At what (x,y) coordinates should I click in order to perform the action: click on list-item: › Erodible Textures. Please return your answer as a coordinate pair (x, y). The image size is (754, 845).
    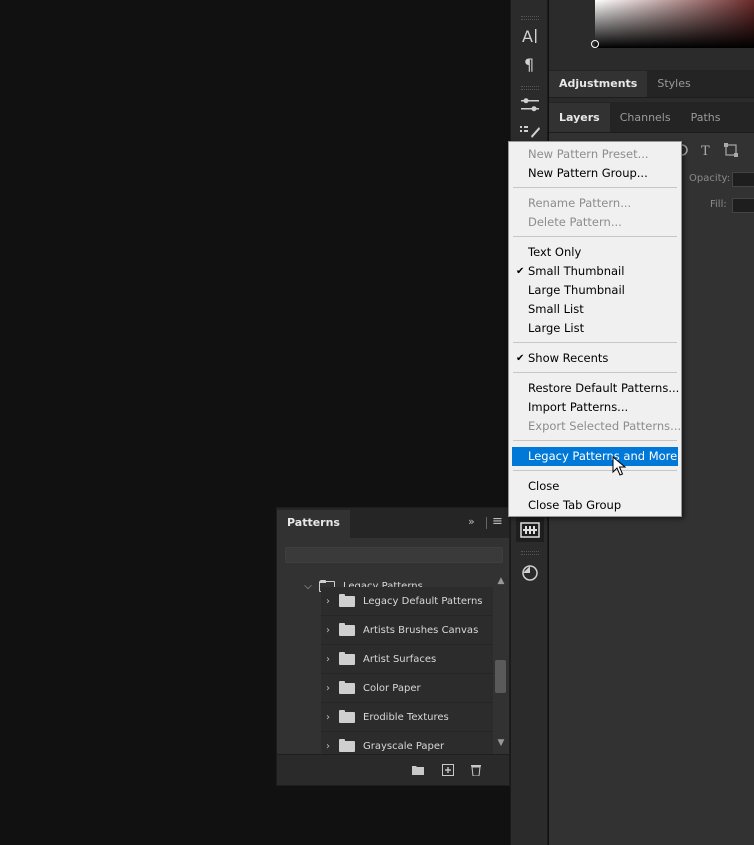
    Looking at the image, I should click on (407, 717).